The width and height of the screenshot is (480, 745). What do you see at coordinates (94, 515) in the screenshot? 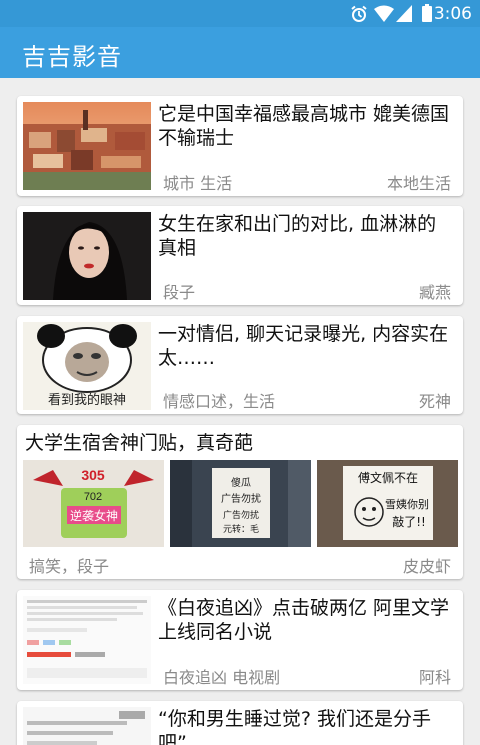
I see `gallery-text: 逆袭女神` at bounding box center [94, 515].